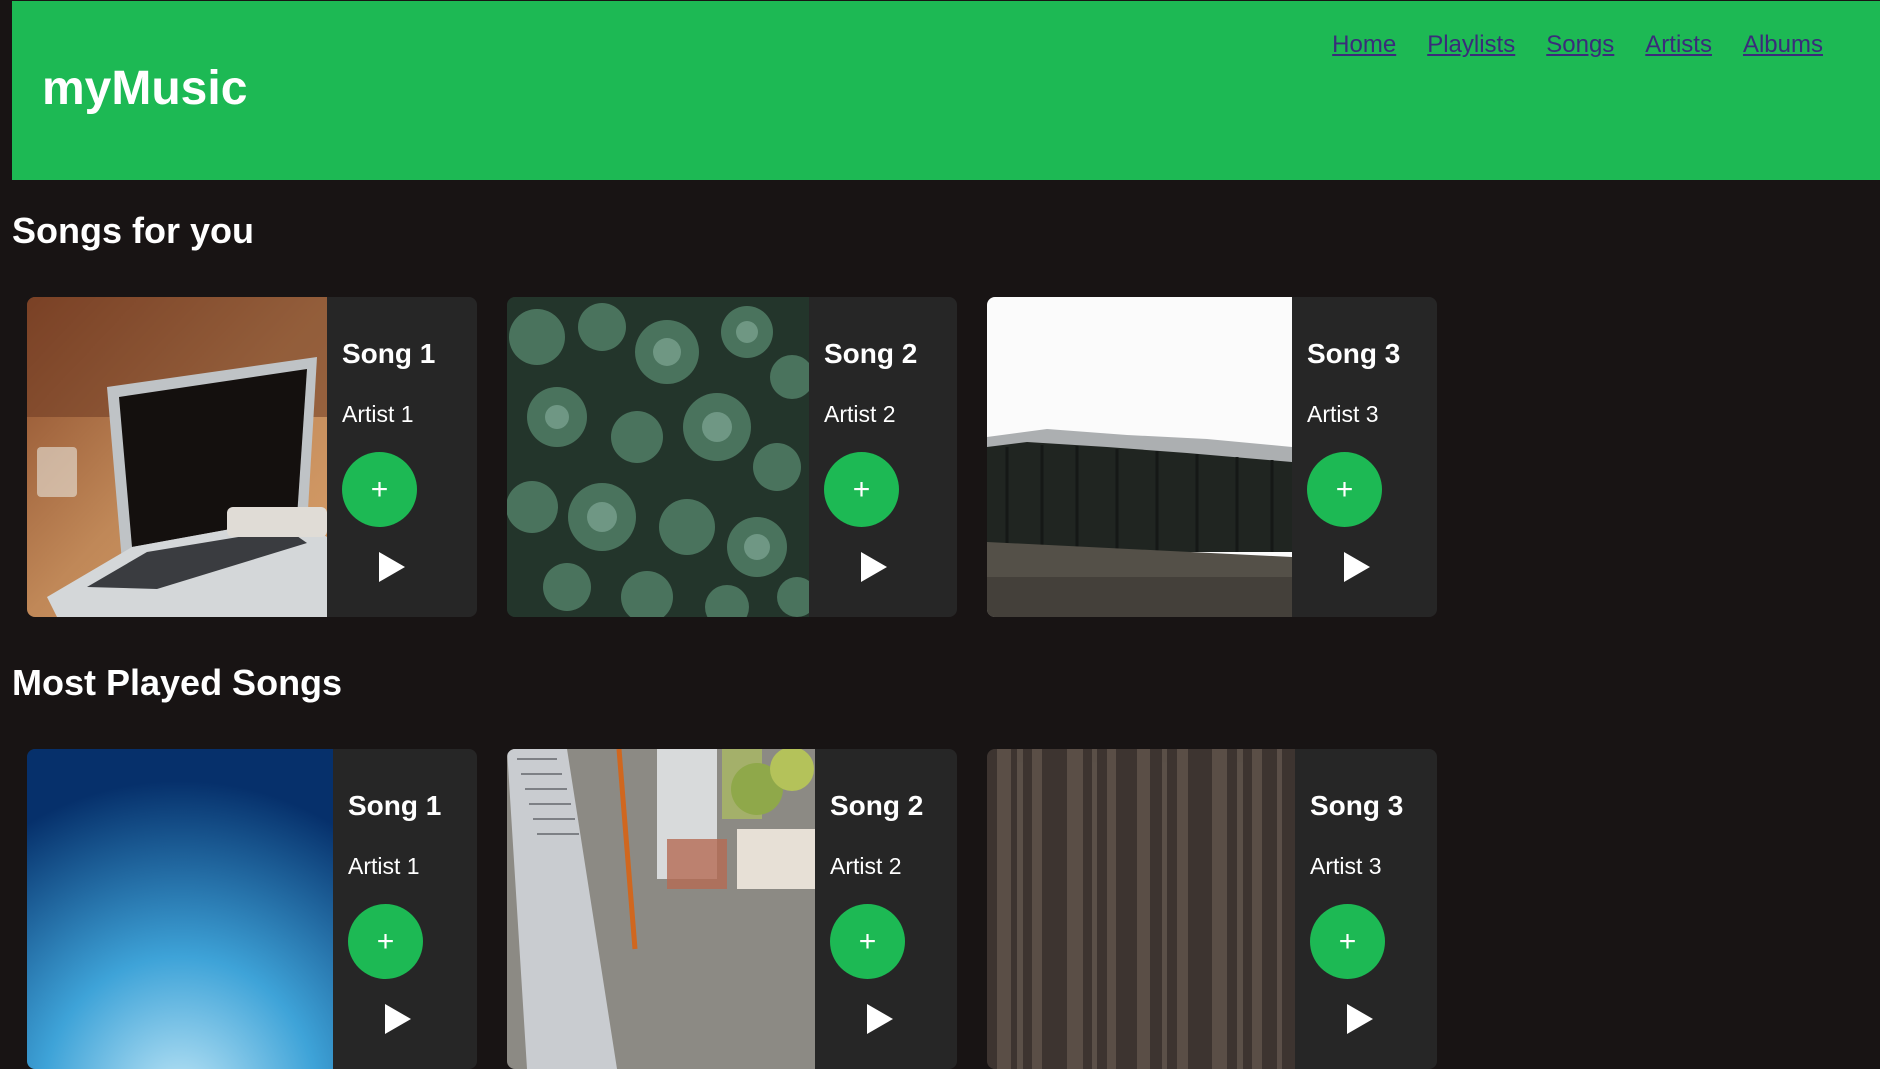 The width and height of the screenshot is (1880, 1069). I want to click on nav-link-songs: Songs, so click(1580, 45).